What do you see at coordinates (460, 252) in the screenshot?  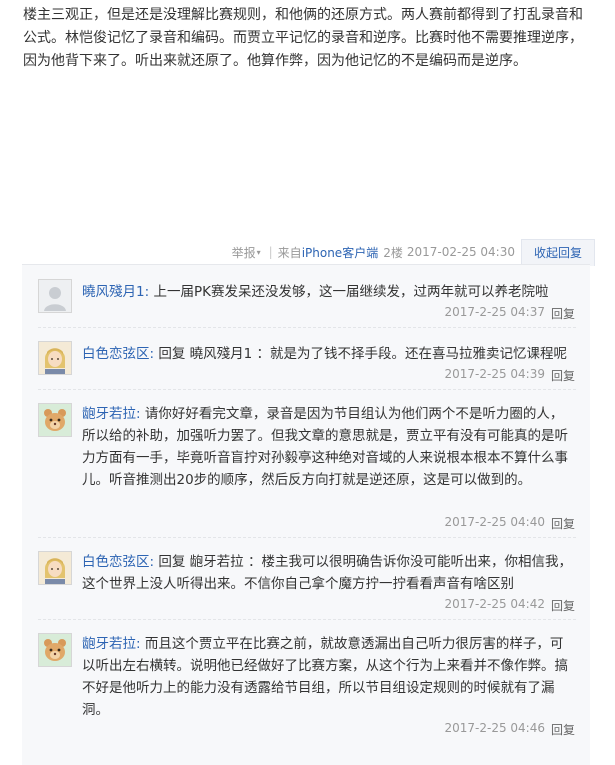 I see `post-time: 2017-02-25 04:30` at bounding box center [460, 252].